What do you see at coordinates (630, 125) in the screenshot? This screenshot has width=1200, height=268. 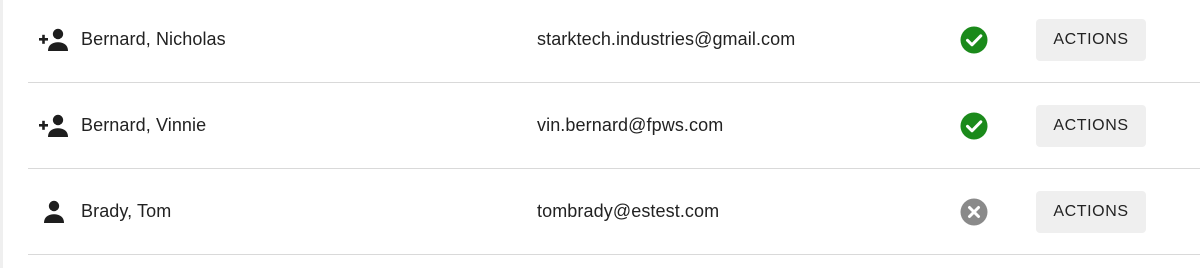 I see `user-email: vin.bernard@fpws.com` at bounding box center [630, 125].